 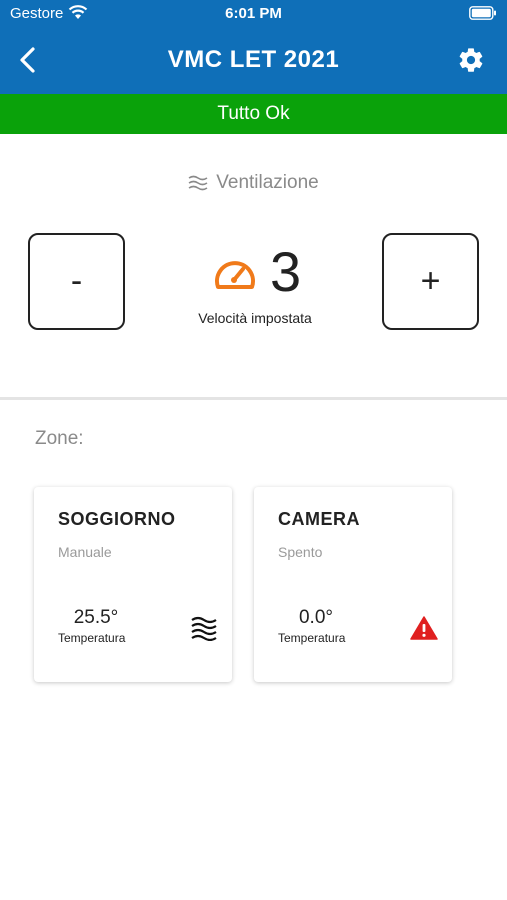 I want to click on speed-caption: Velocità impostata, so click(x=255, y=318).